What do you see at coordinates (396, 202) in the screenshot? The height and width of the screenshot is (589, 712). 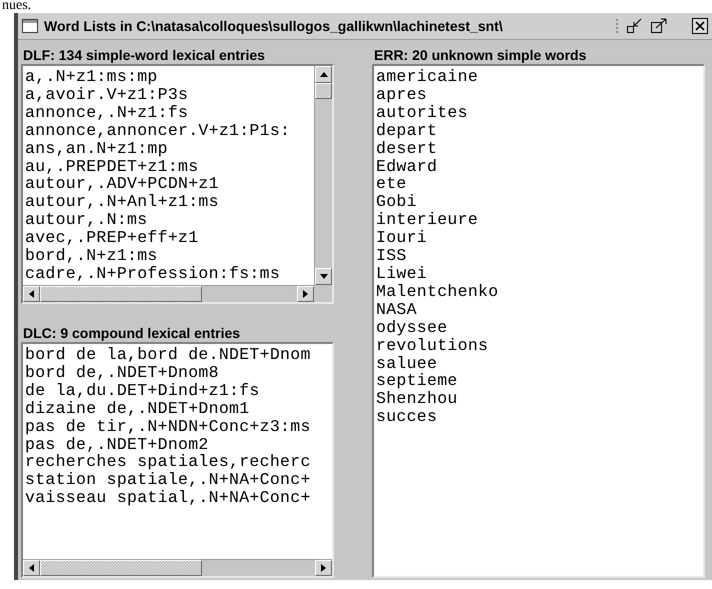 I see `list-item: Gobi` at bounding box center [396, 202].